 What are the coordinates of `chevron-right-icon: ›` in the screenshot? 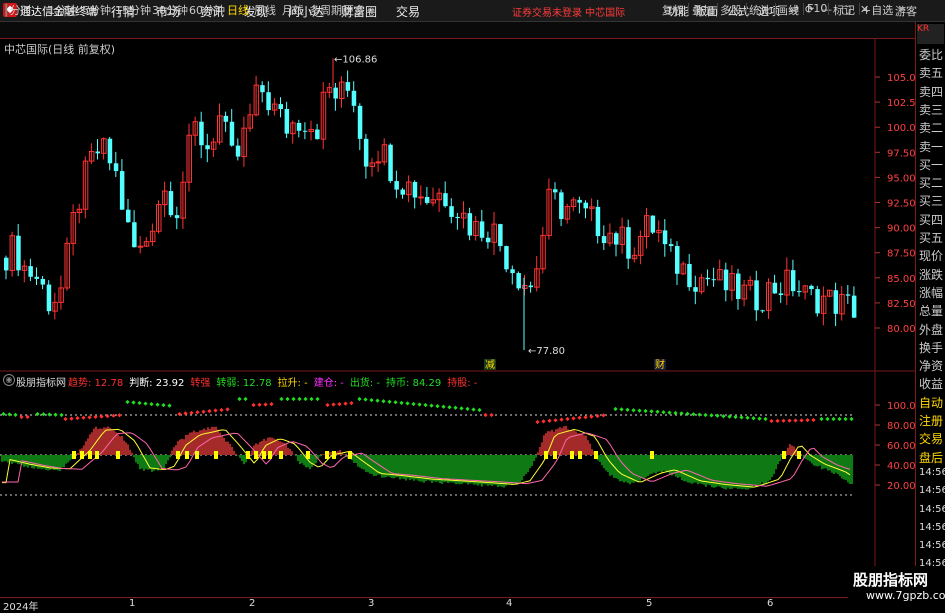 It's located at (369, 10).